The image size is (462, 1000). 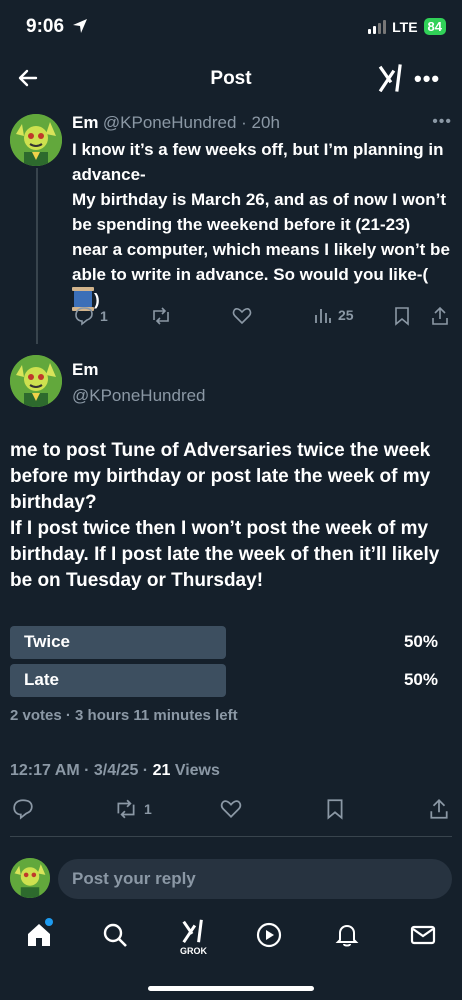 What do you see at coordinates (139, 396) in the screenshot?
I see `author-handle: @KPoneHundred` at bounding box center [139, 396].